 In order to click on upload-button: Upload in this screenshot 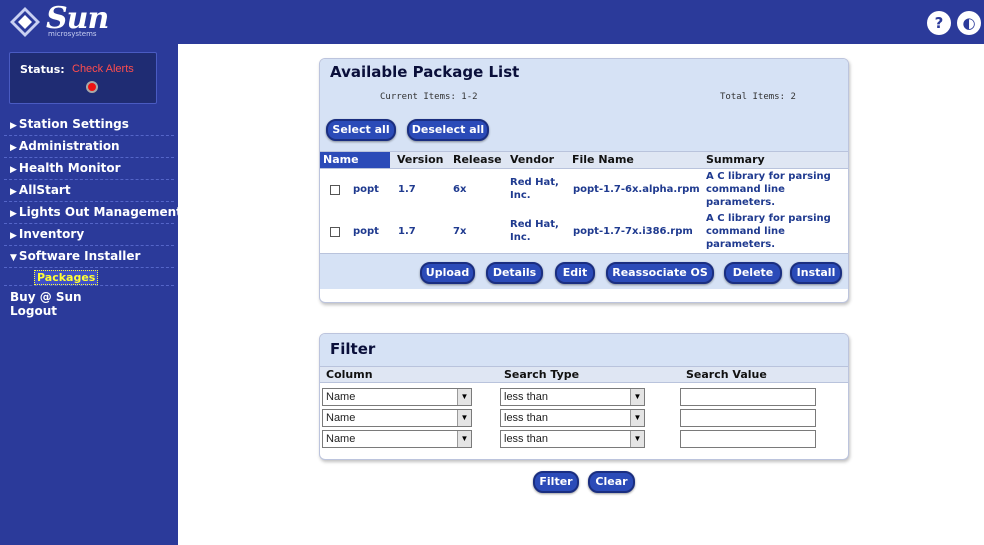, I will do `click(447, 273)`.